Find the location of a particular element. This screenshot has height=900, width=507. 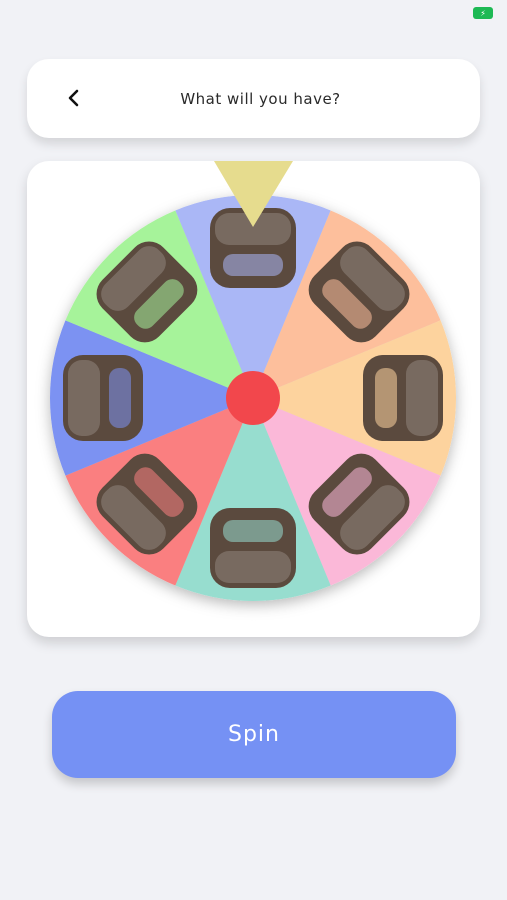

spin-button: Spin is located at coordinates (254, 734).